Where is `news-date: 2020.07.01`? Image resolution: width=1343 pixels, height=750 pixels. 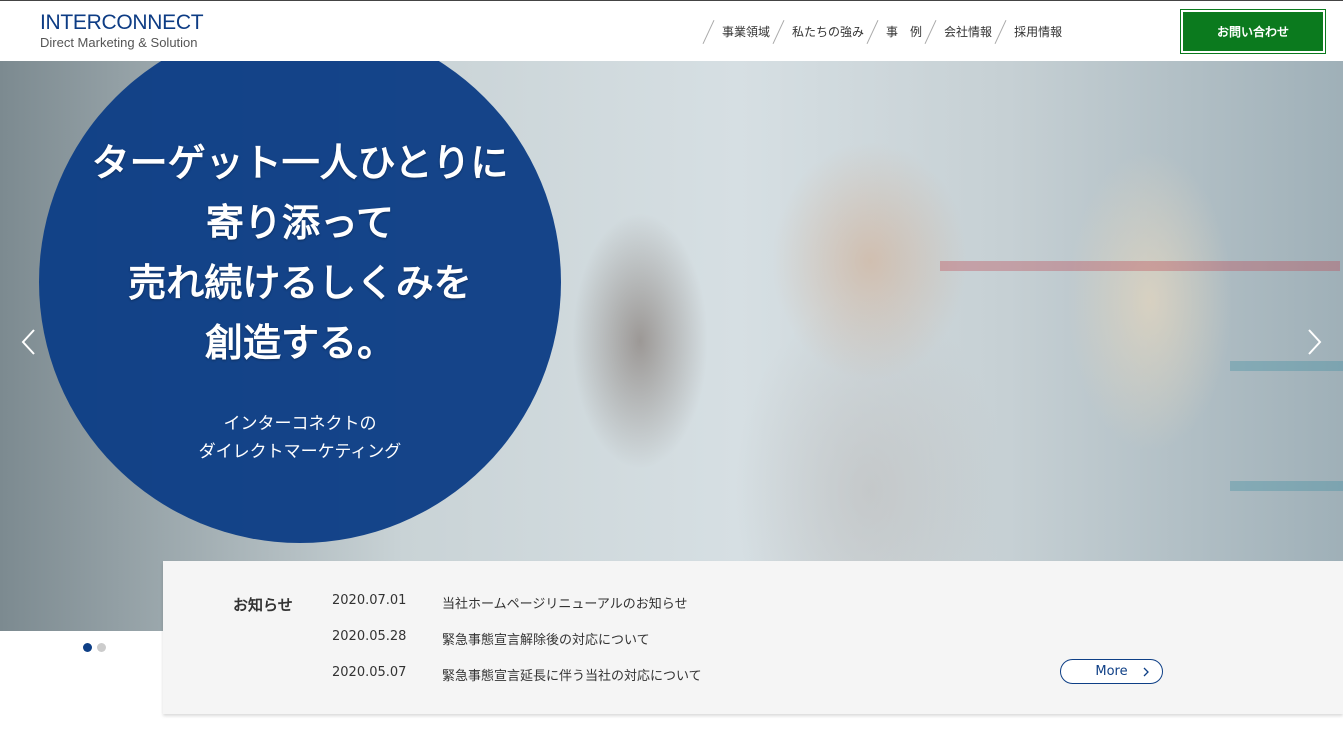 news-date: 2020.07.01 is located at coordinates (369, 600).